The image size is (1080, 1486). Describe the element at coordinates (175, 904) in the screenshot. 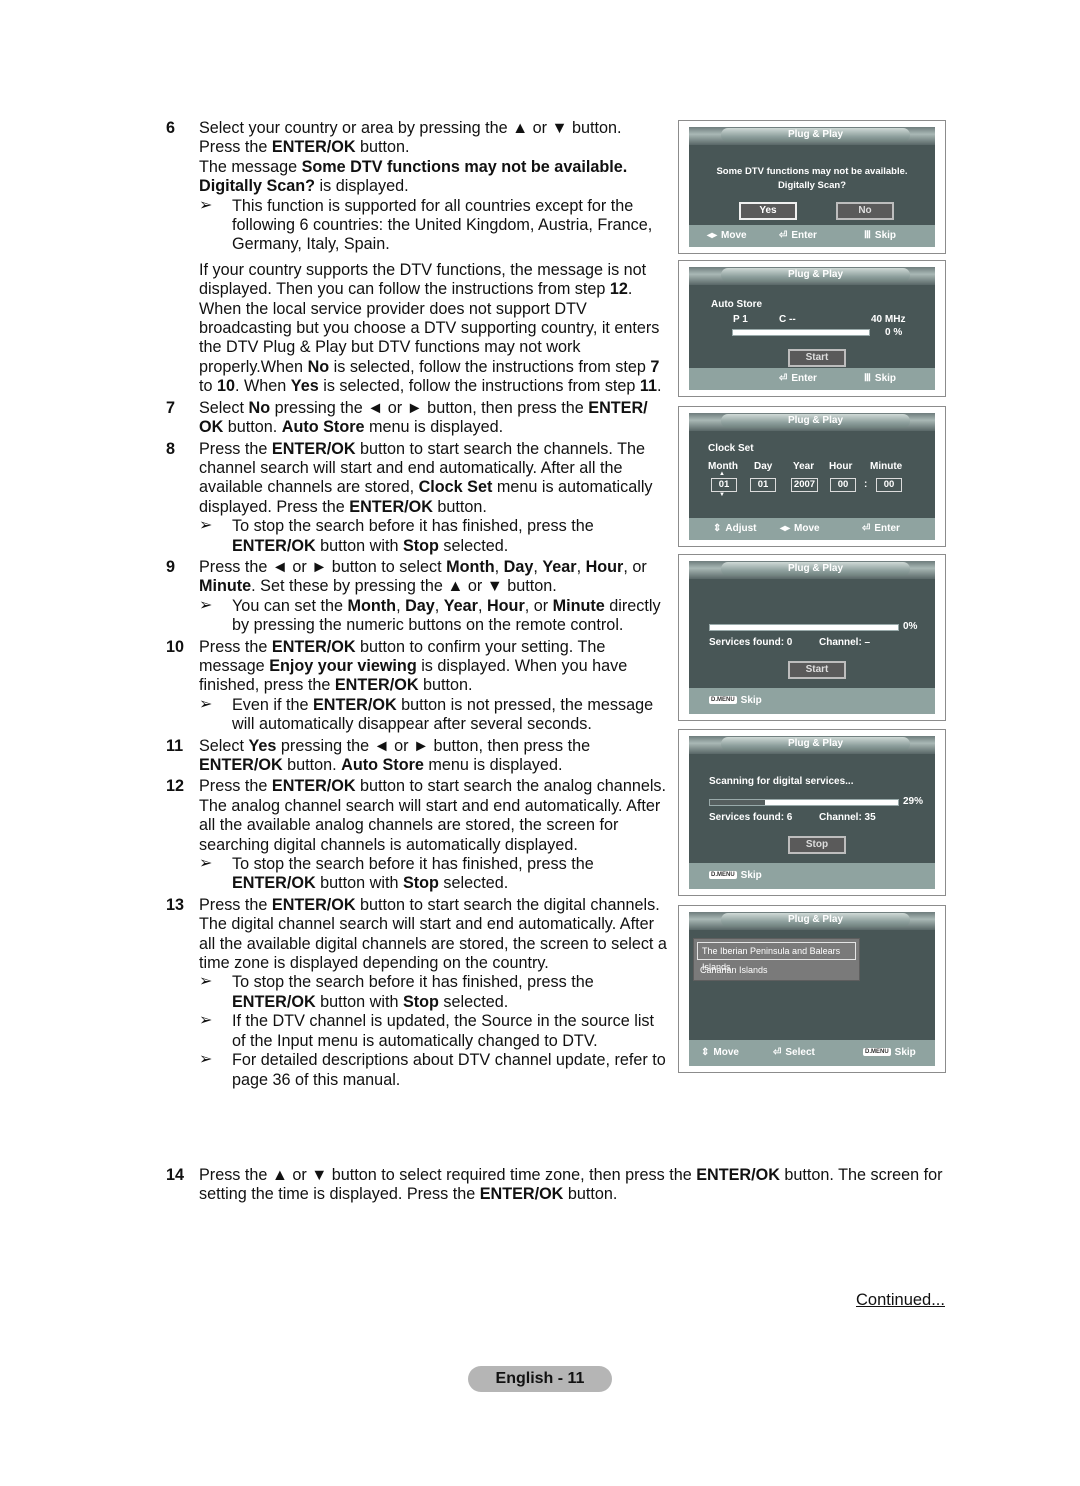

I see `step-number: 13` at that location.